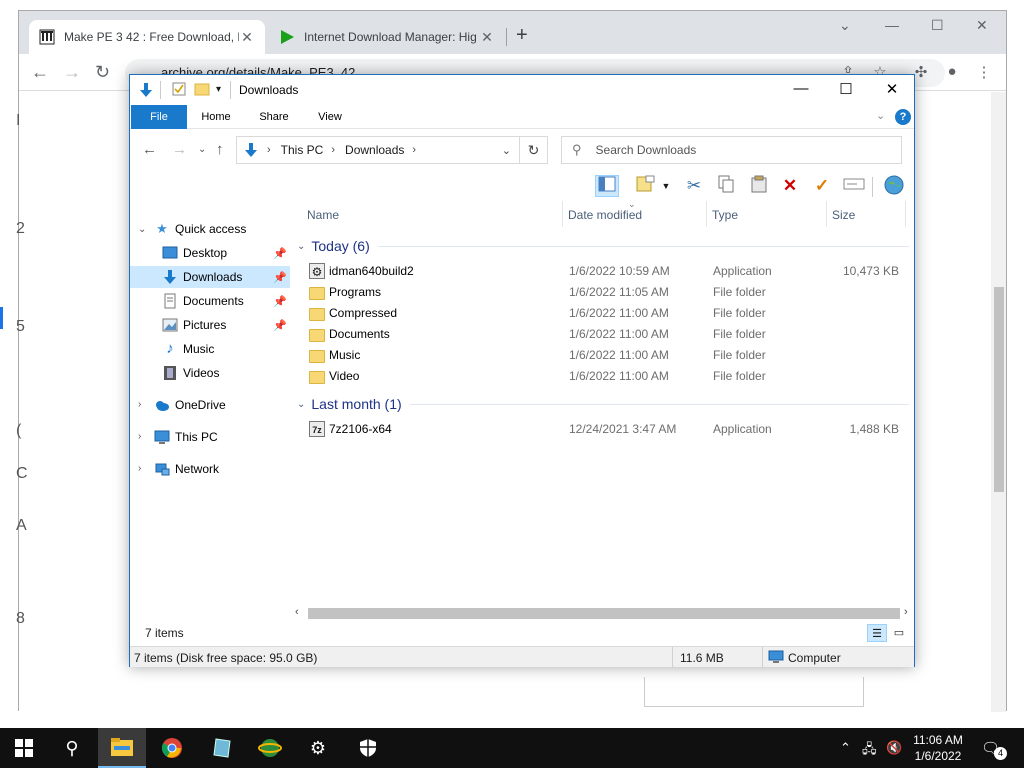 The height and width of the screenshot is (768, 1024). What do you see at coordinates (603, 292) in the screenshot?
I see `file-row: Programs 1/6/2022 11:05 AM File folder` at bounding box center [603, 292].